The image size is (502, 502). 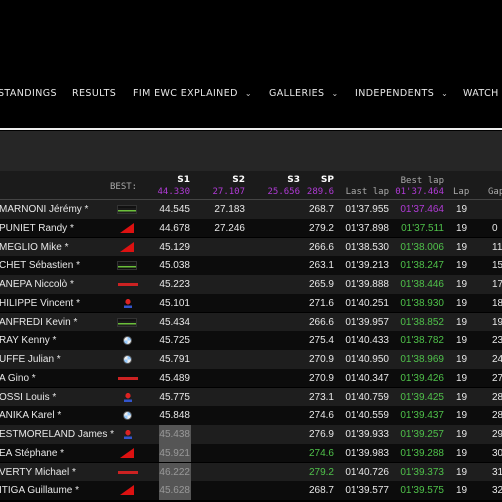 What do you see at coordinates (321, 266) in the screenshot?
I see `speed: 263.1` at bounding box center [321, 266].